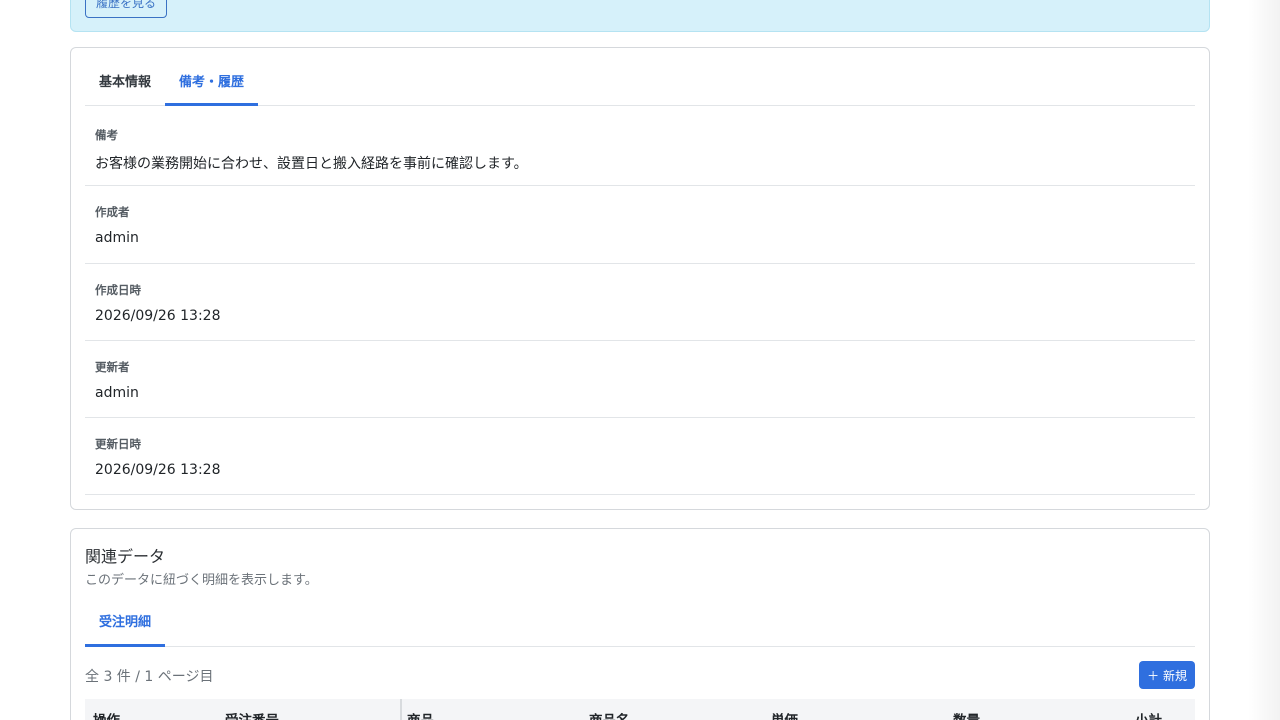 The width and height of the screenshot is (1280, 720). What do you see at coordinates (311, 164) in the screenshot?
I see `field-value: お客様の業務開始に合わせ、設置日と搬入経路を事前に確認します。` at bounding box center [311, 164].